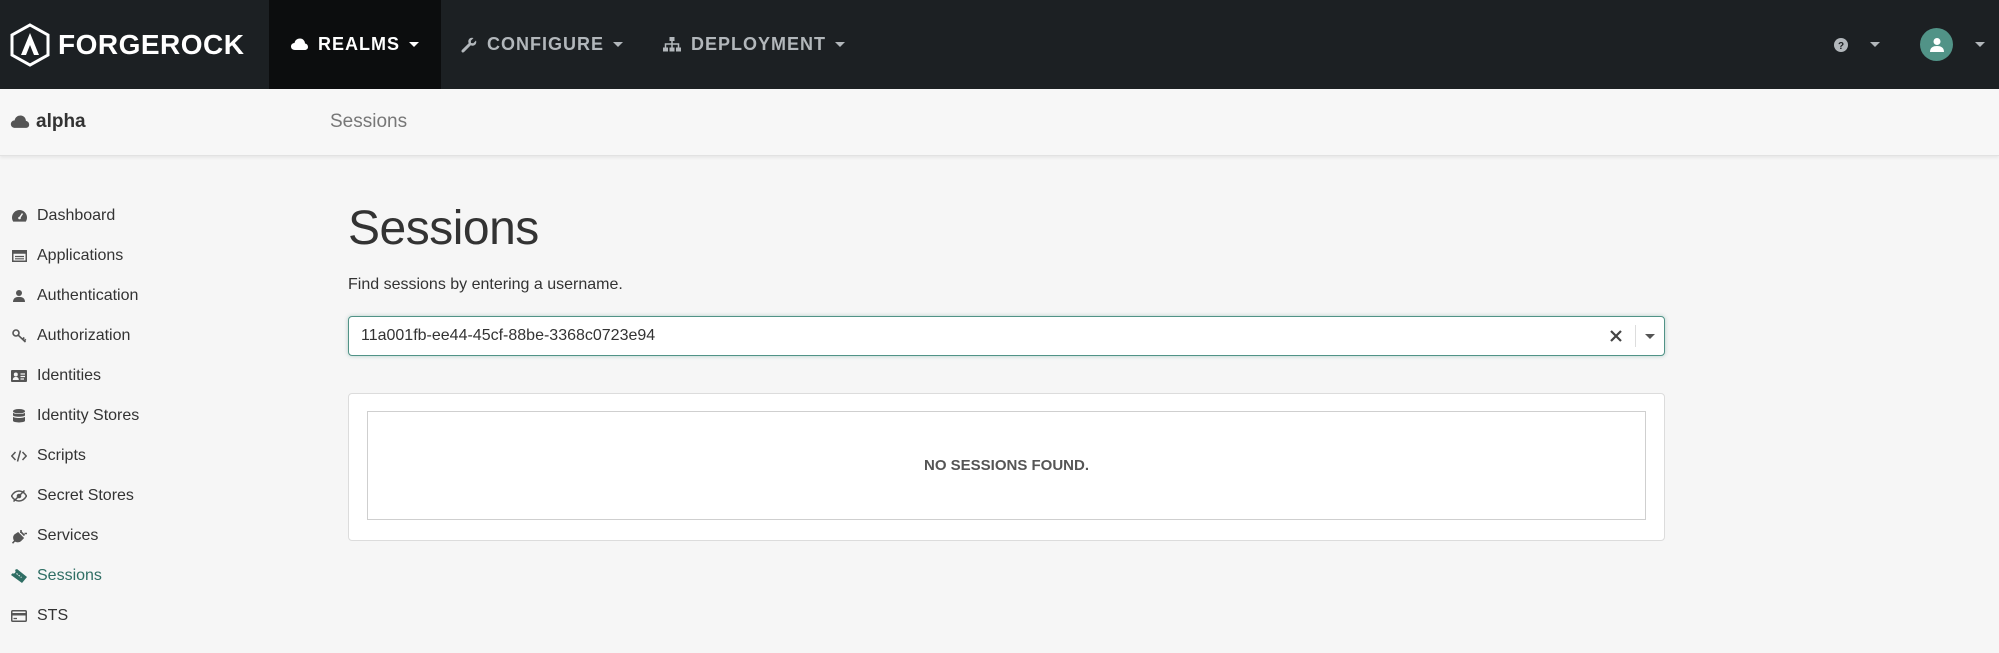 This screenshot has height=653, width=1999. What do you see at coordinates (69, 575) in the screenshot?
I see `sidebar-item-label: Sessions` at bounding box center [69, 575].